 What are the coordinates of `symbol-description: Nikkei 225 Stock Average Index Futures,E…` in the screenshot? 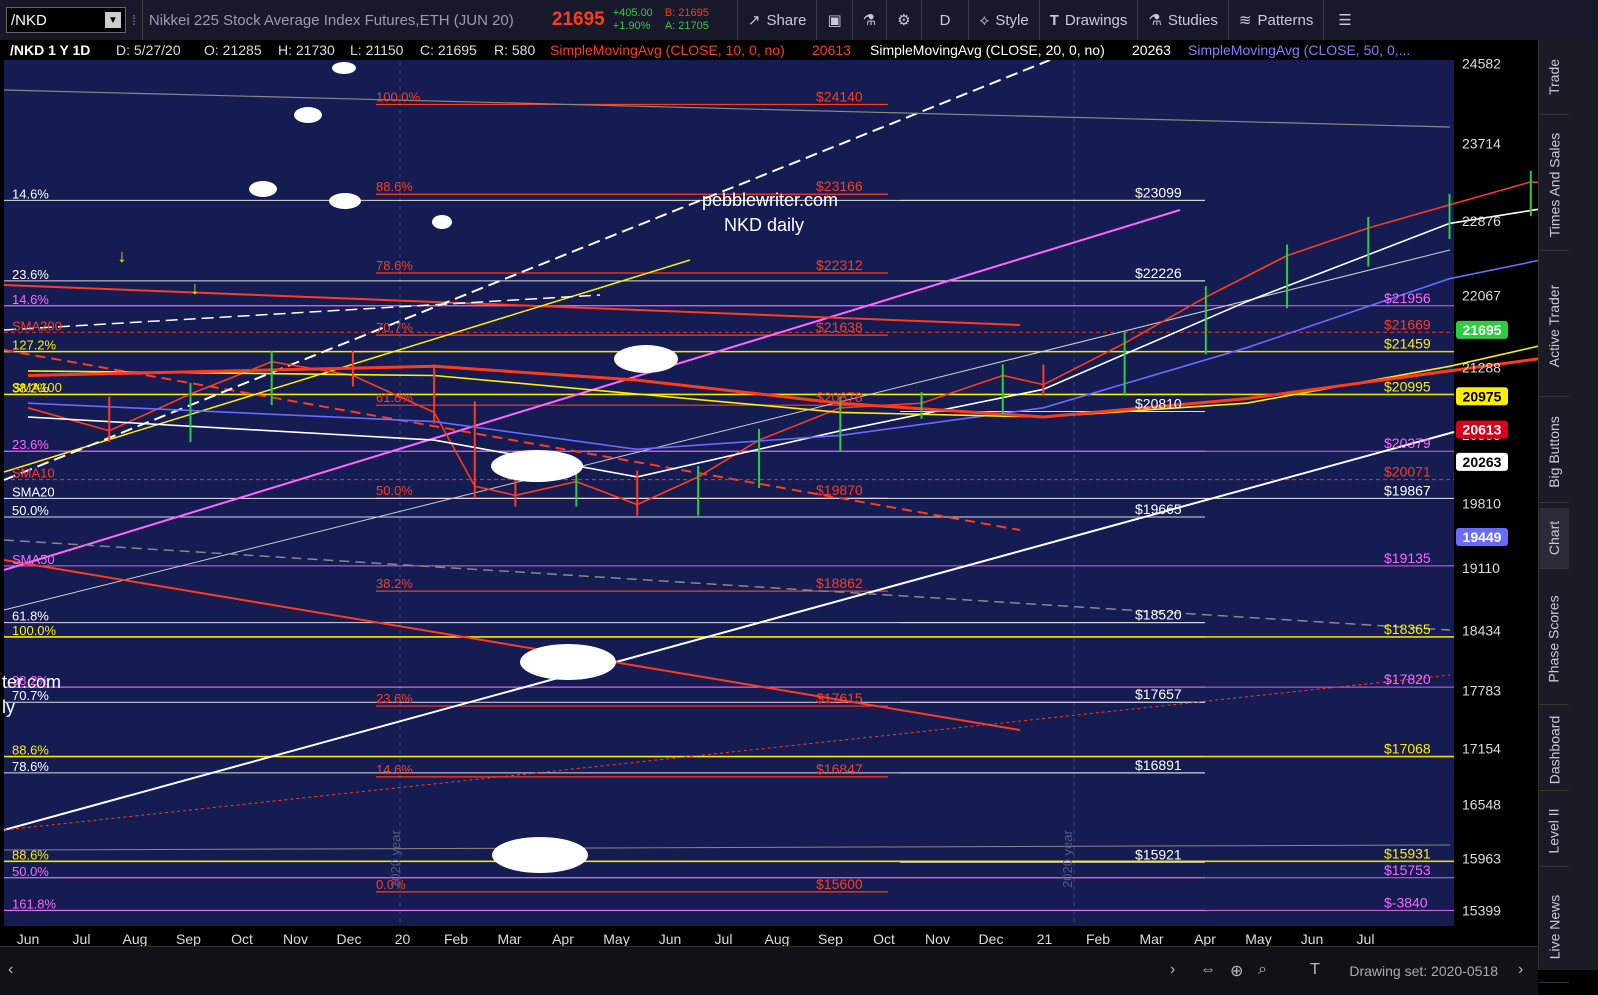 It's located at (331, 20).